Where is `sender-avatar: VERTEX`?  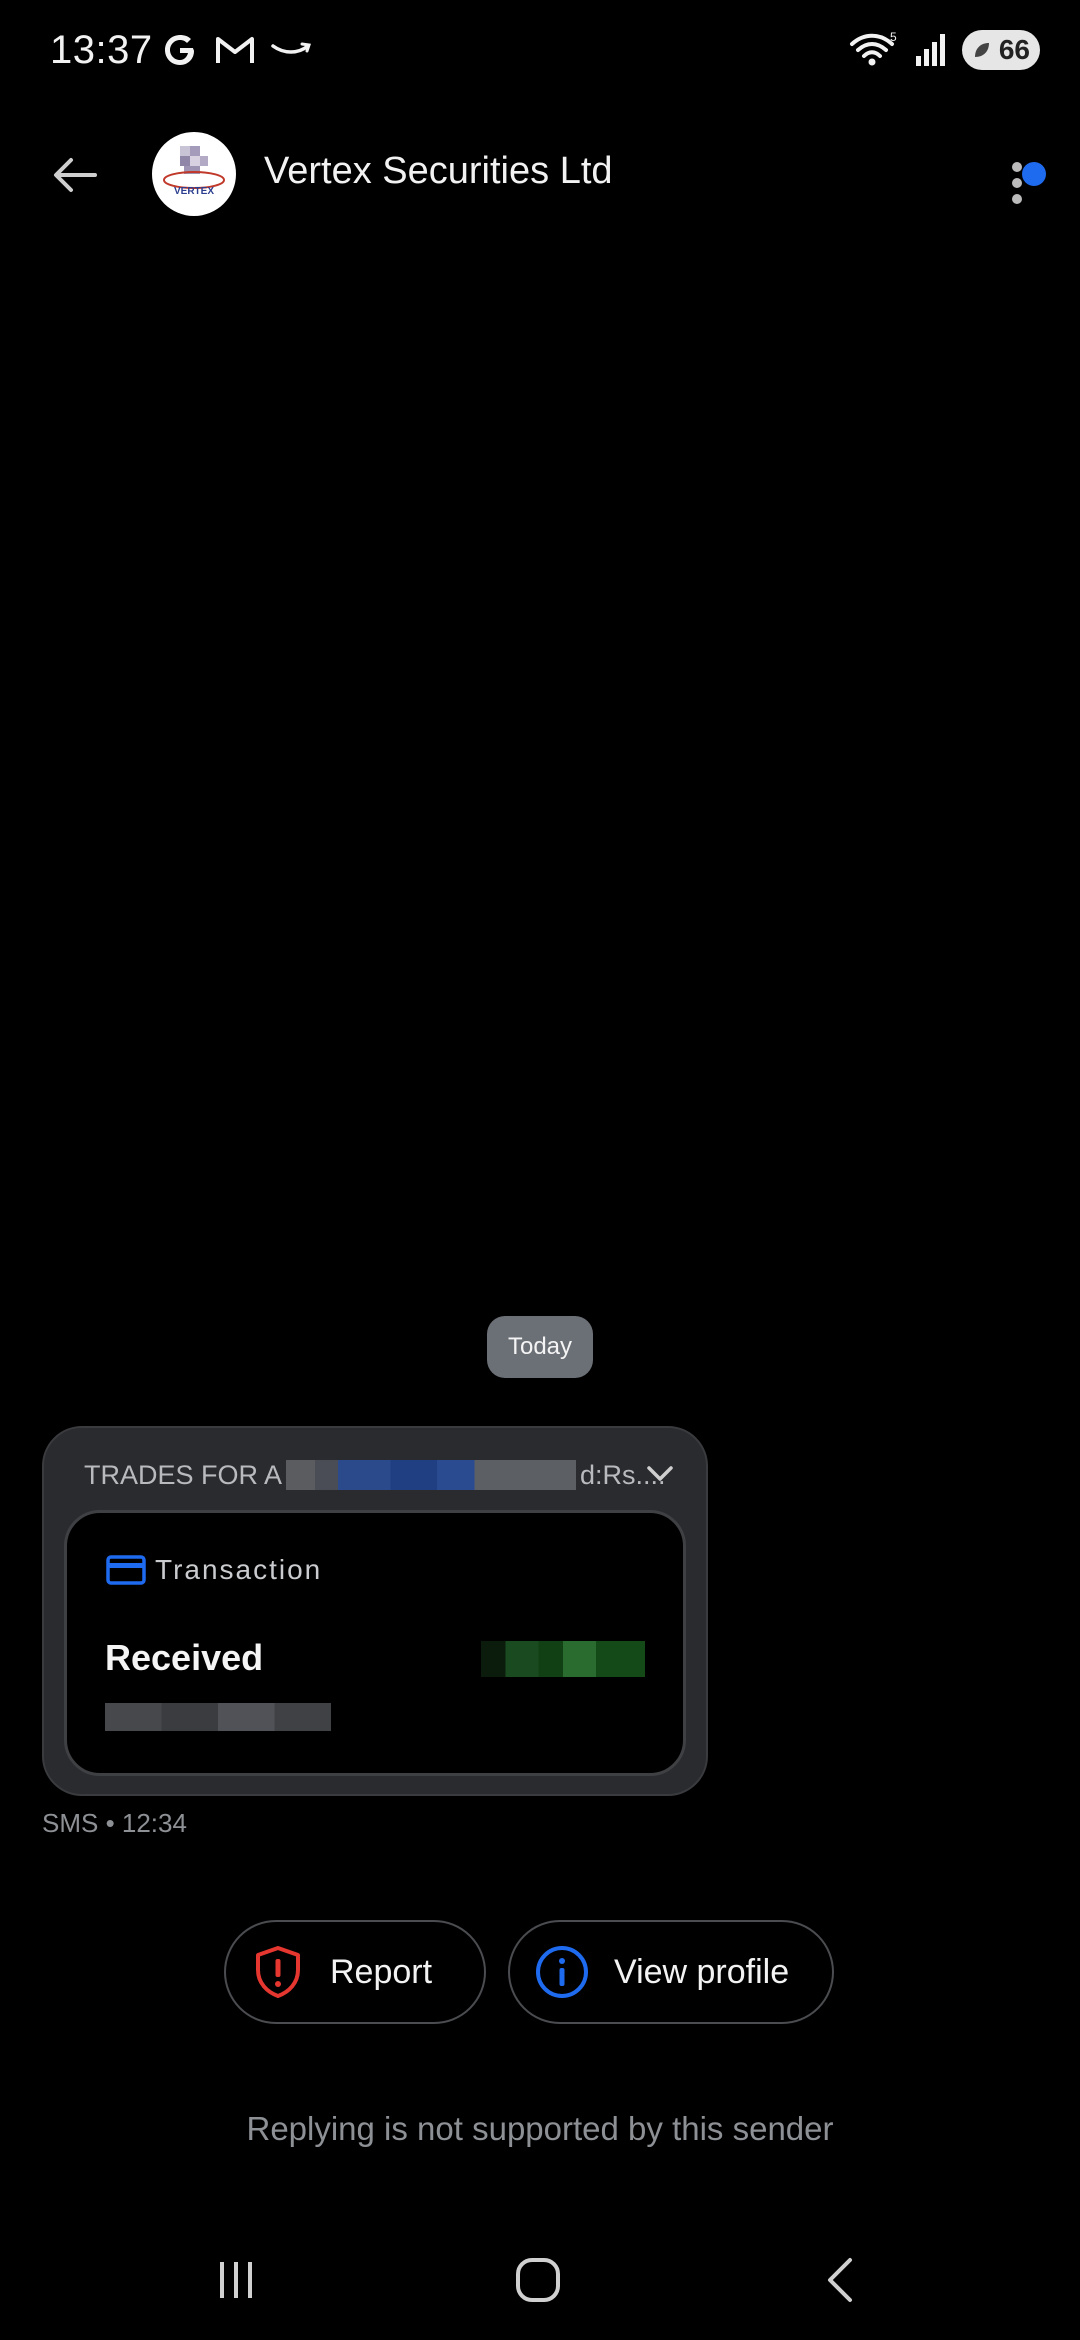
sender-avatar: VERTEX is located at coordinates (194, 174).